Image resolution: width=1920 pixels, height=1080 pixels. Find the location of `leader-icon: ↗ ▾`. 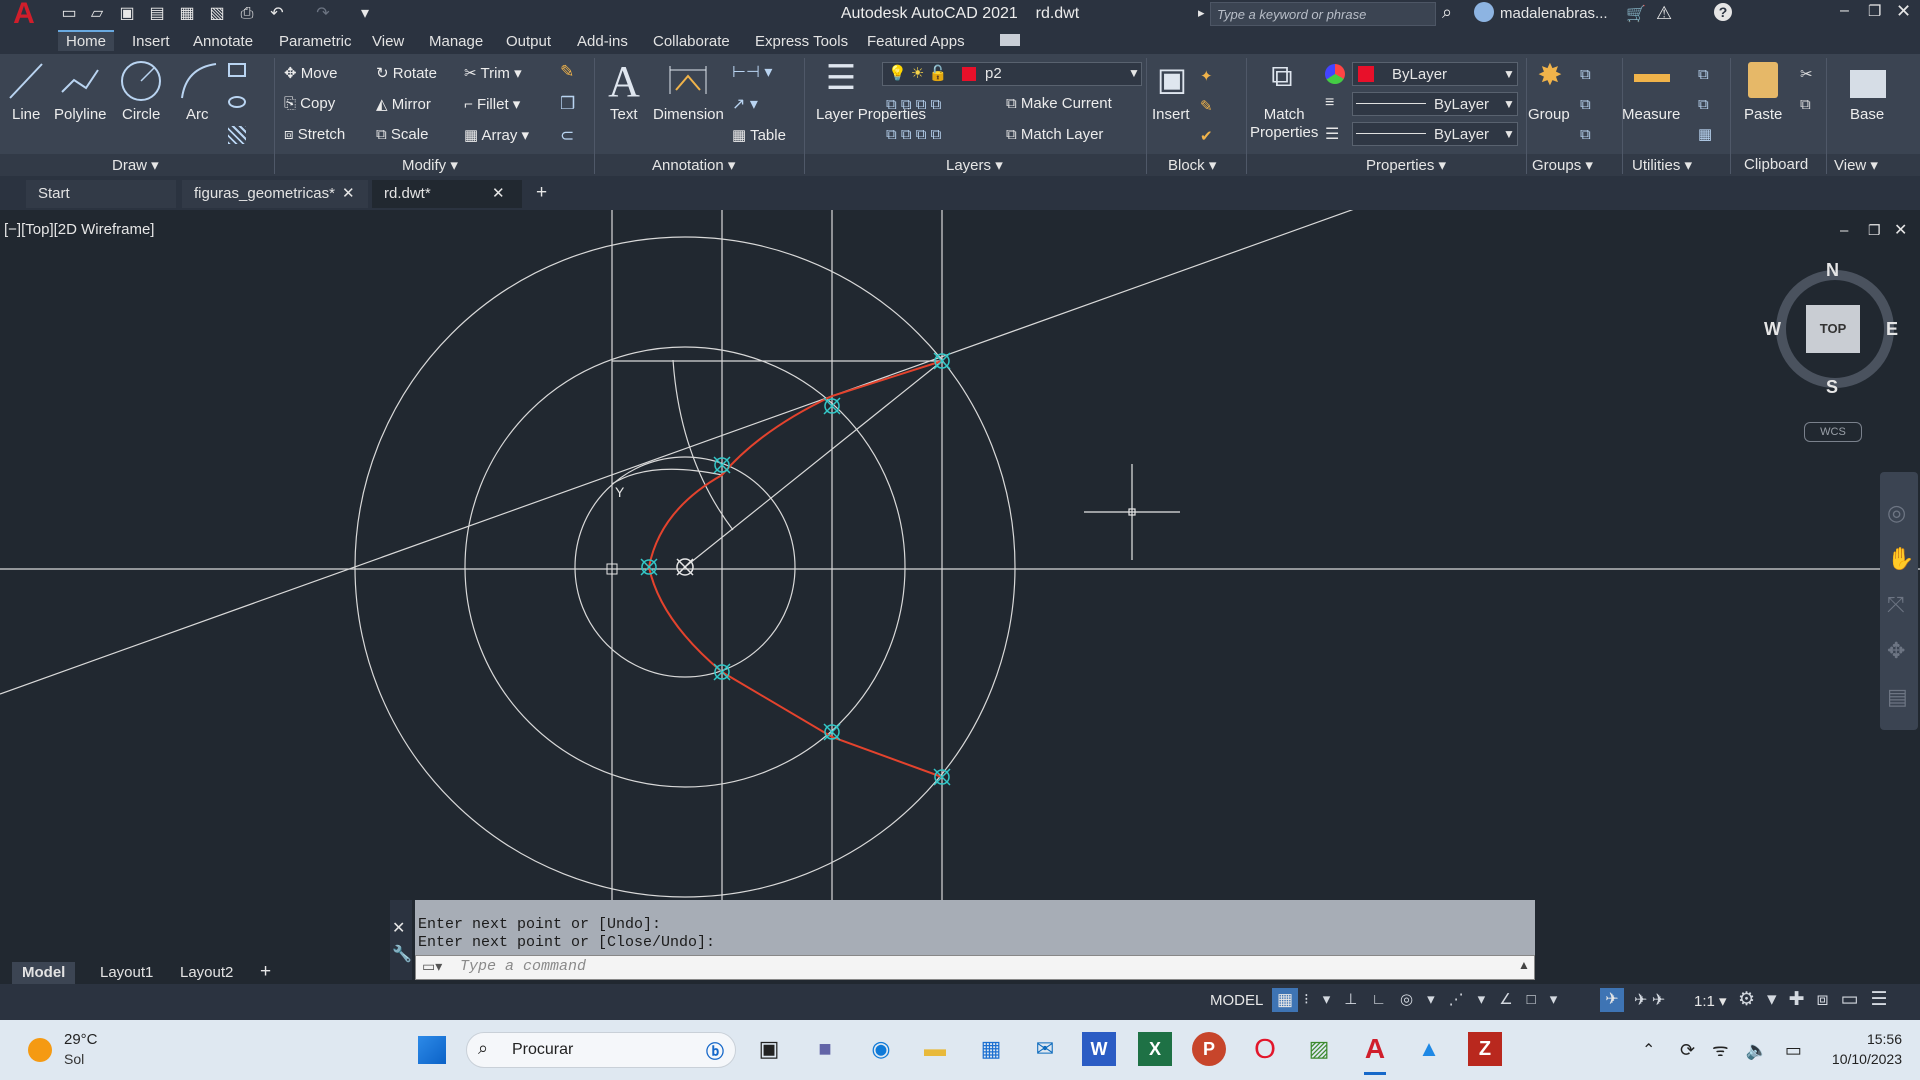

leader-icon: ↗ ▾ is located at coordinates (745, 104).